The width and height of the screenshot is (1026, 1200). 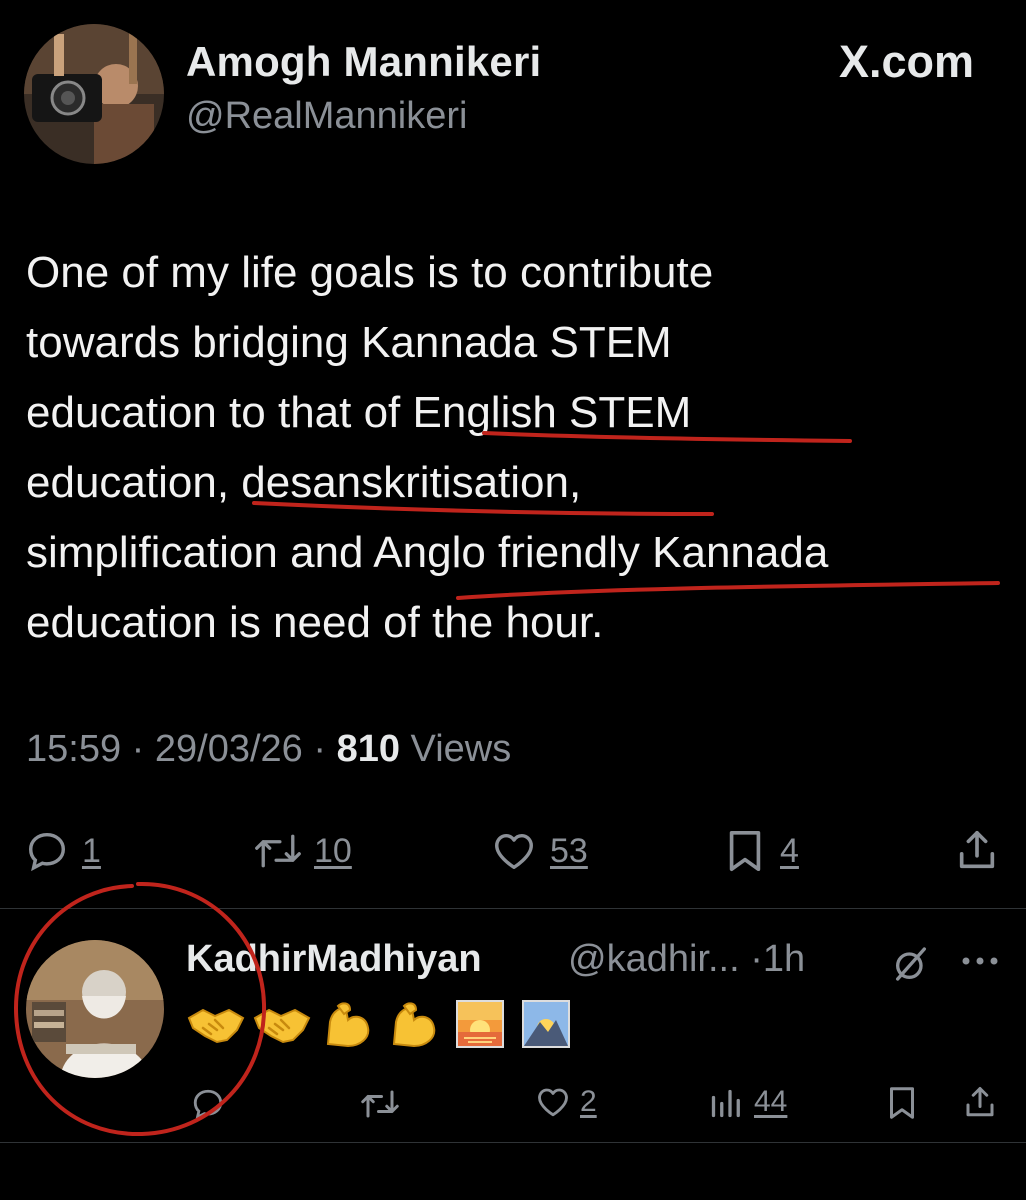 I want to click on reply-views-button: 44, so click(x=747, y=1102).